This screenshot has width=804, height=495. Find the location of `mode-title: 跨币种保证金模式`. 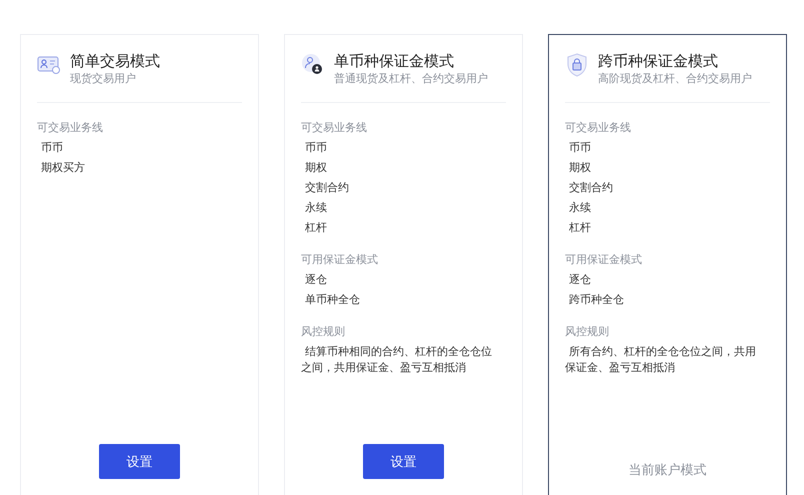

mode-title: 跨币种保证金模式 is located at coordinates (658, 61).